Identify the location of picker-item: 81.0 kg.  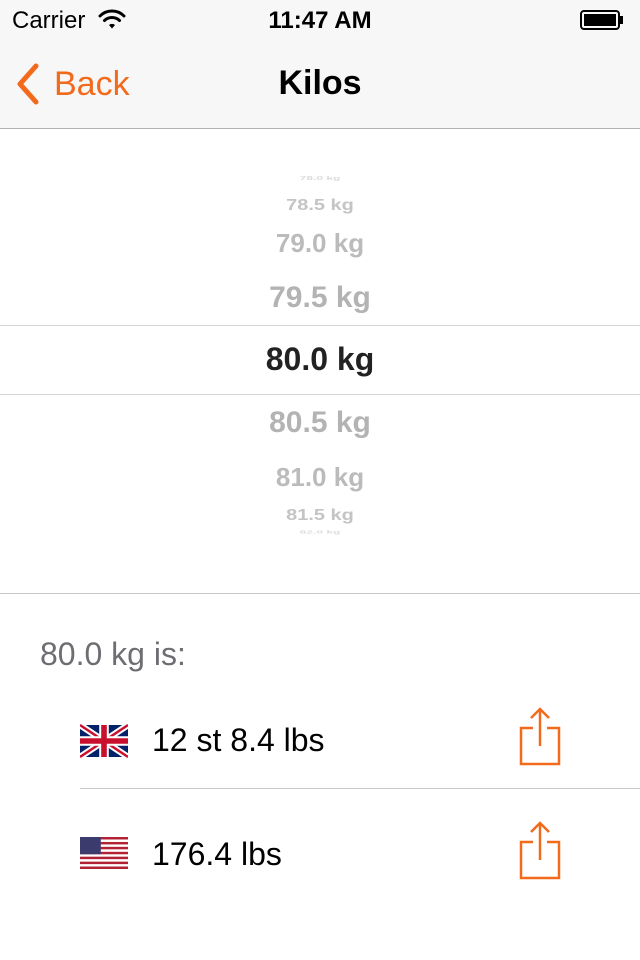
(320, 477).